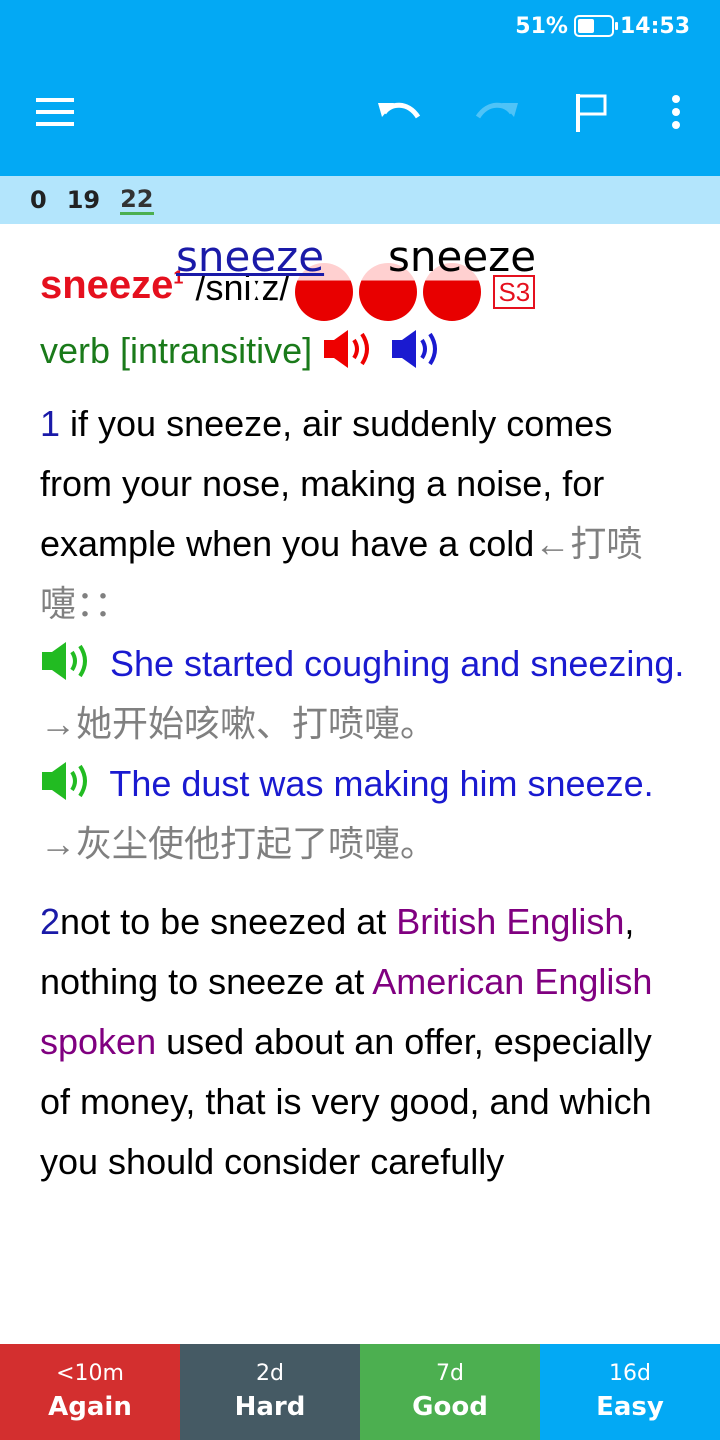 The width and height of the screenshot is (720, 1440). I want to click on region-label: British English, so click(510, 921).